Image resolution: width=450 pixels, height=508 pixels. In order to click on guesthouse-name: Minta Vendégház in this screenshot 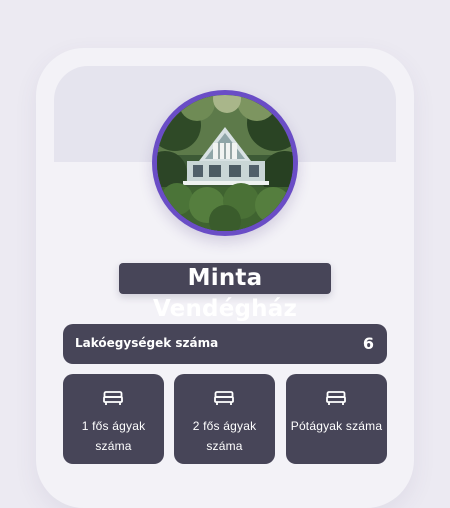, I will do `click(225, 292)`.